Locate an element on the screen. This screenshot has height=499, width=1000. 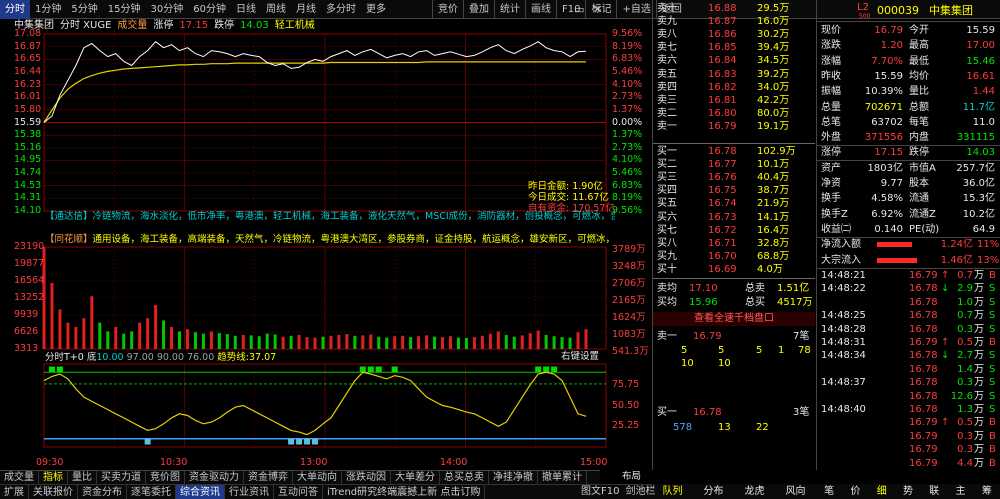
indicator-tab-9: 大单差分 is located at coordinates (415, 477).